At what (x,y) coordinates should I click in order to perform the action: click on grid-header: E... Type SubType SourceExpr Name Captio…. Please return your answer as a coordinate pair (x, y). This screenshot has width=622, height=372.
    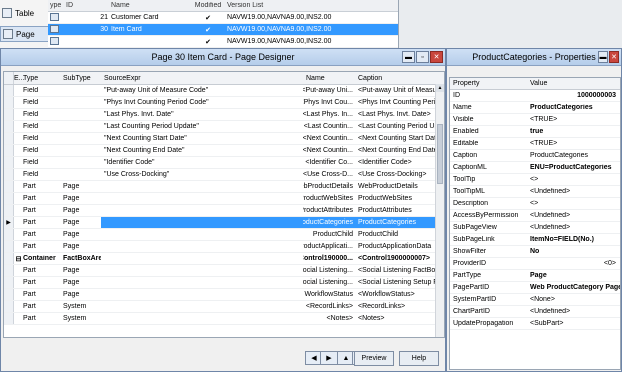
    Looking at the image, I should click on (224, 78).